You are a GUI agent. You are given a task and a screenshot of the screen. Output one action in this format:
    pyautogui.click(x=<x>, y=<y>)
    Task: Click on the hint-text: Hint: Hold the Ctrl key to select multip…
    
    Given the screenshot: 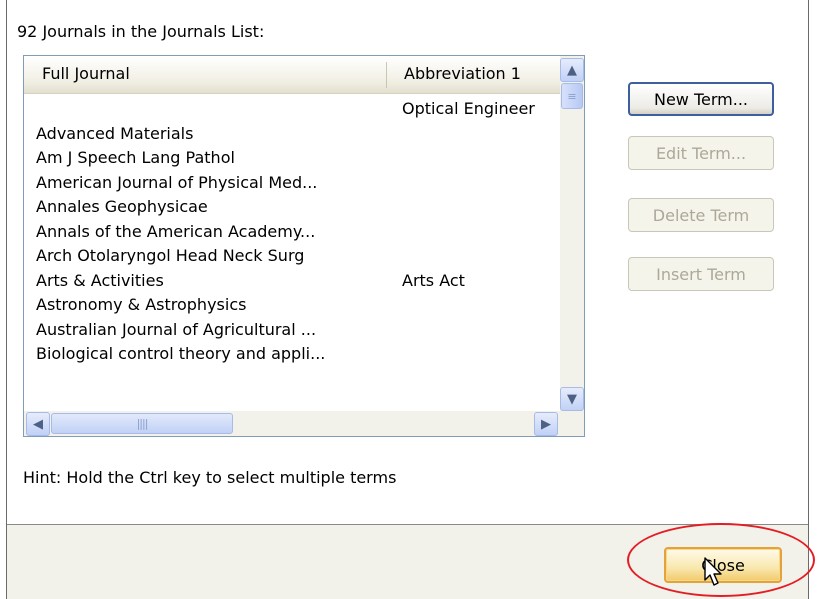 What is the action you would take?
    pyautogui.click(x=210, y=477)
    